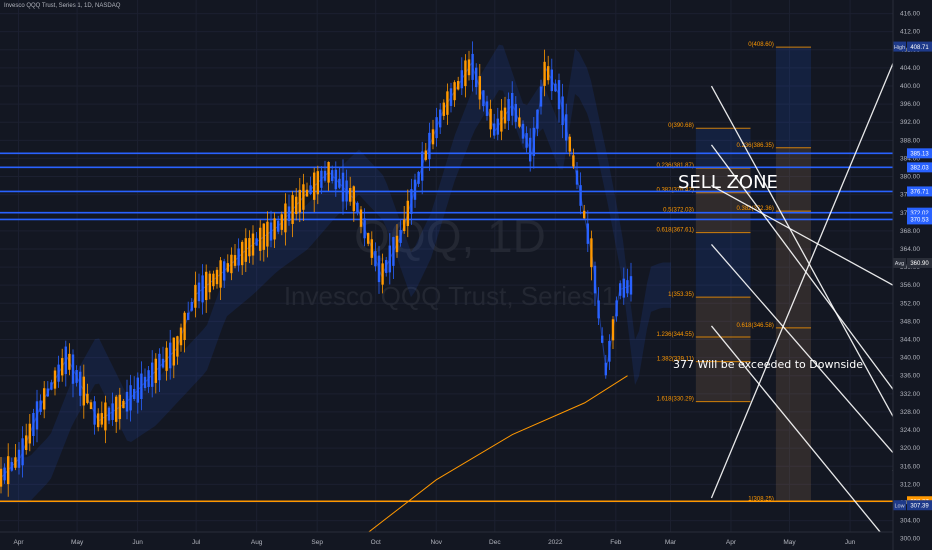  I want to click on fib-label: 0.618(346.58), so click(755, 326).